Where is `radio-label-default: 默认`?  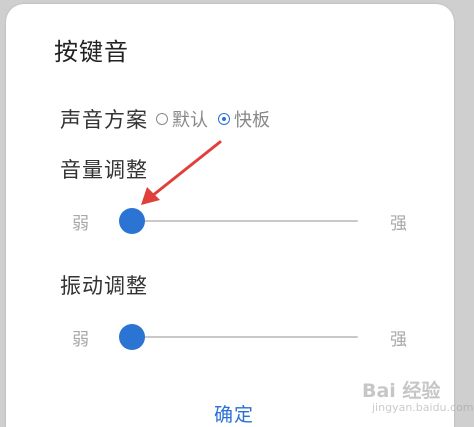
radio-label-default: 默认 is located at coordinates (190, 120).